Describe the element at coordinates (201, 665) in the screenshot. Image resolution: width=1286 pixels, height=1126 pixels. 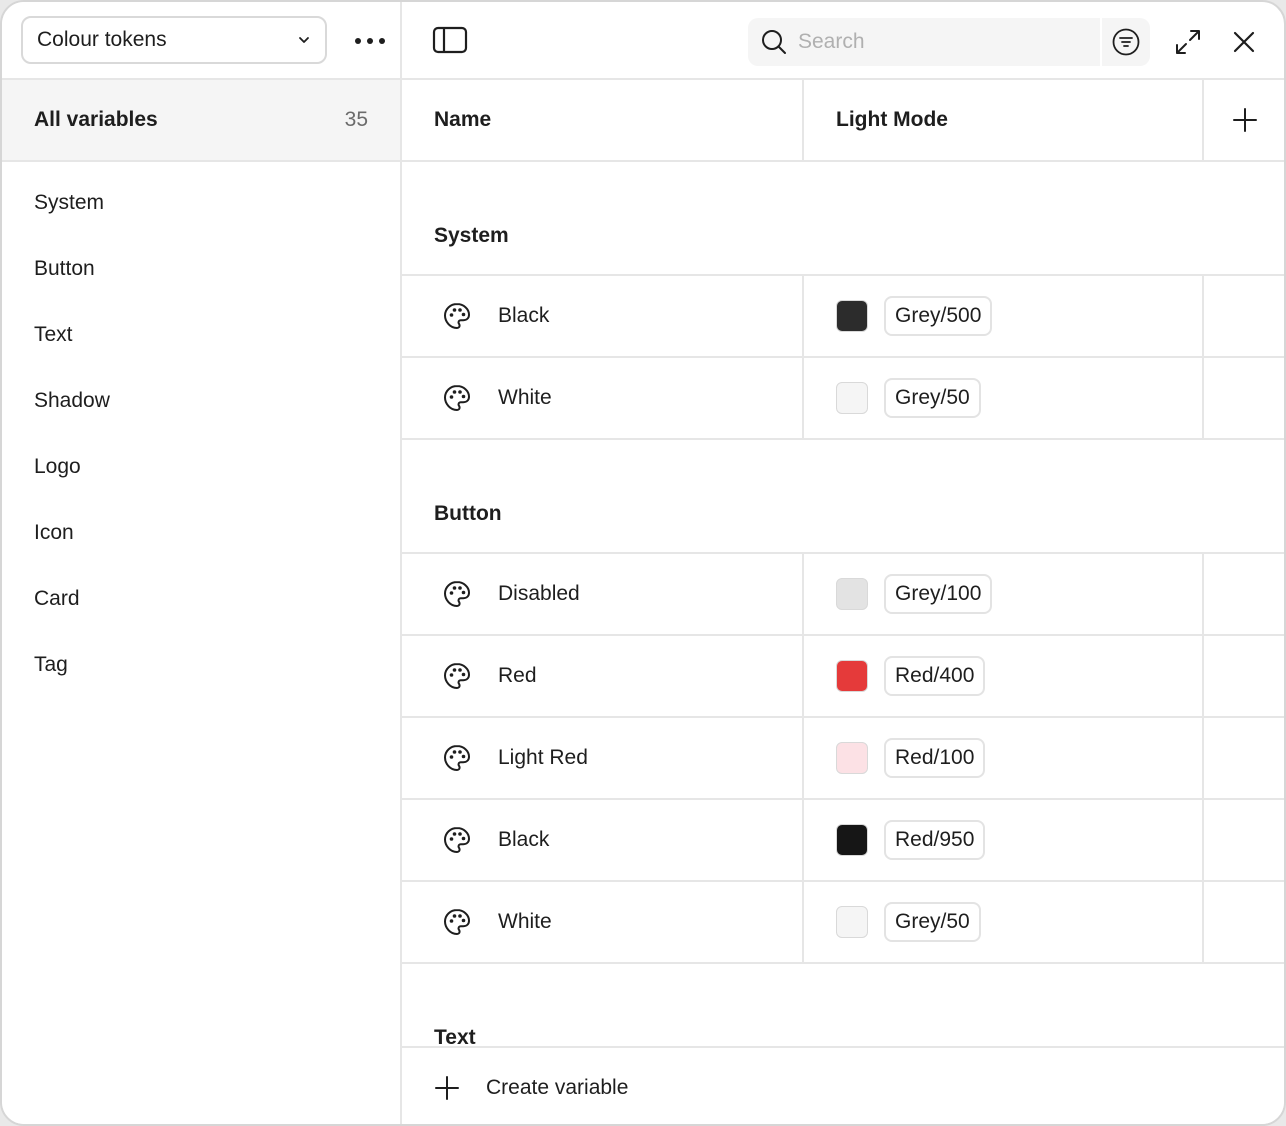
I see `sidebar-item-tag: Tag` at that location.